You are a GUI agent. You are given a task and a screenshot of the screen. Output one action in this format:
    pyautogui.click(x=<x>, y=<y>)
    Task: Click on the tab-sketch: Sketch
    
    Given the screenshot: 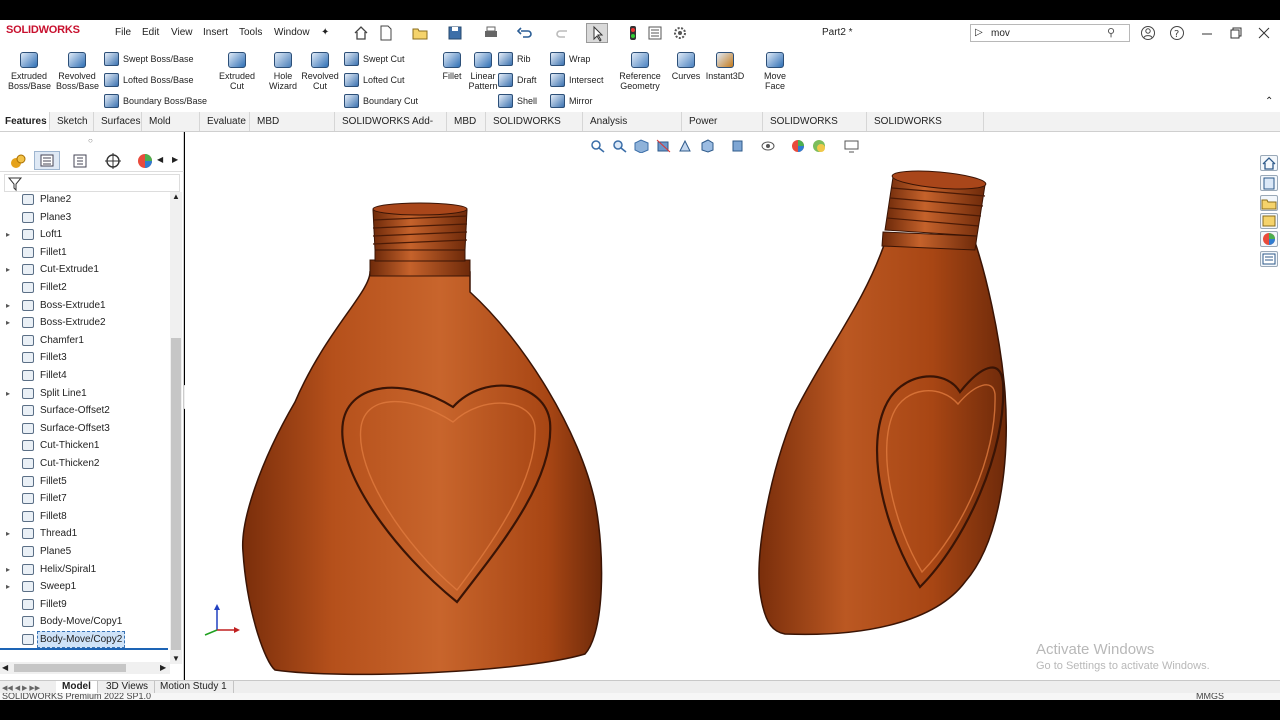 What is the action you would take?
    pyautogui.click(x=73, y=121)
    